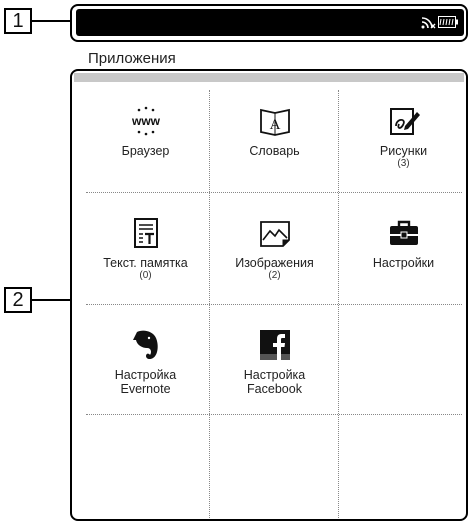 The image size is (472, 525). I want to click on callout-label-1: 1, so click(18, 21).